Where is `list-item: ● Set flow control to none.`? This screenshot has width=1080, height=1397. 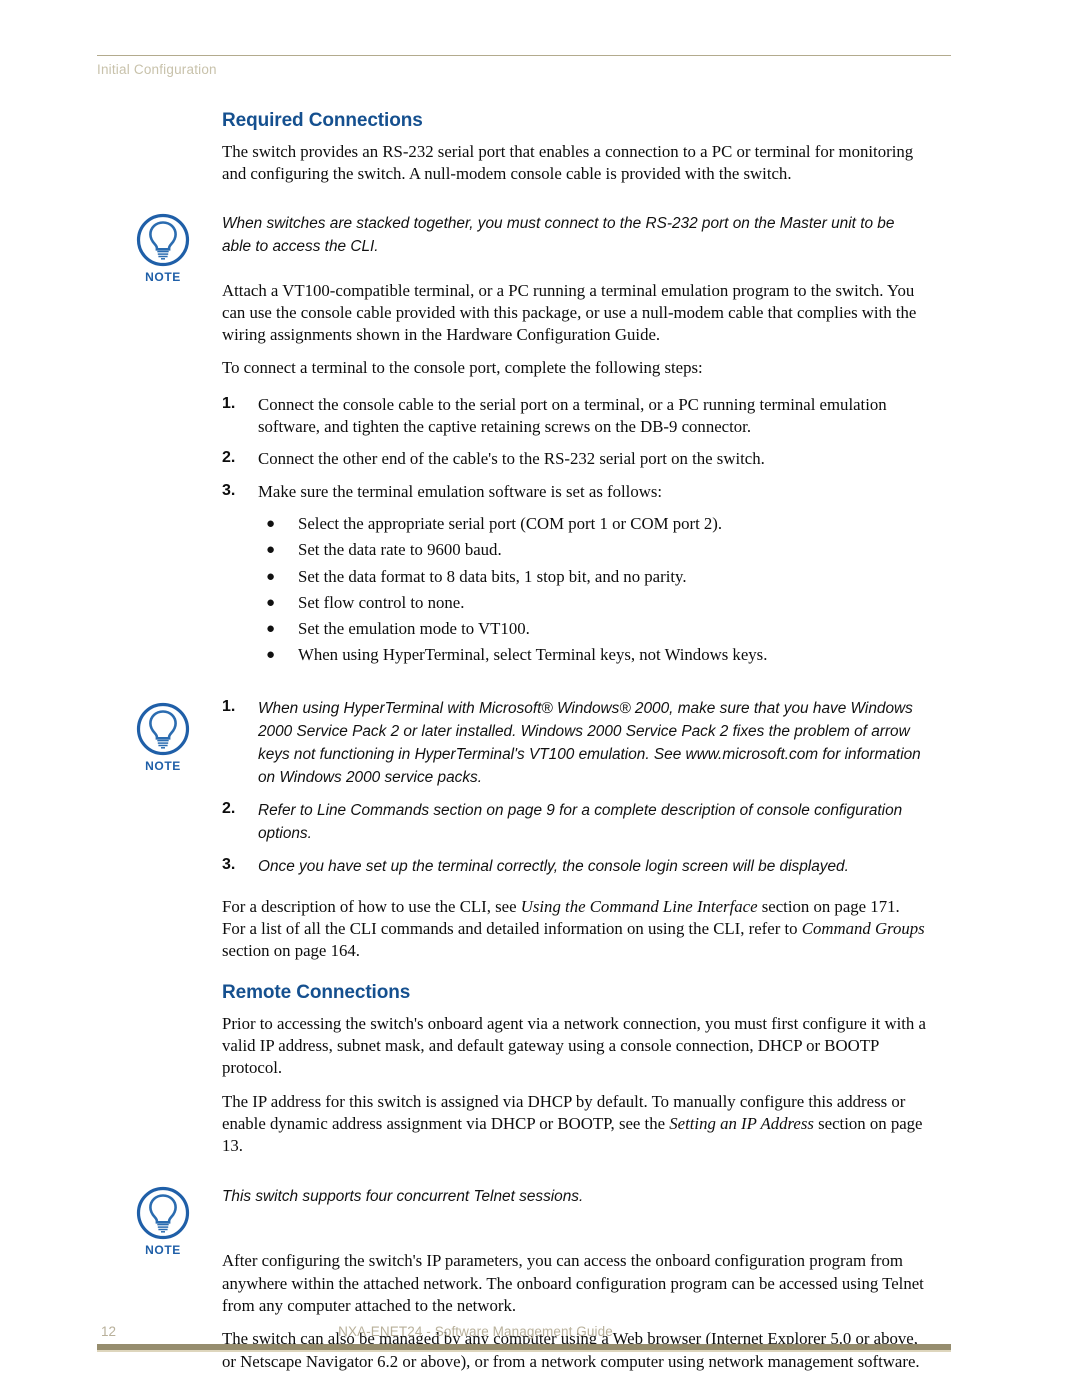 list-item: ● Set flow control to none. is located at coordinates (574, 603).